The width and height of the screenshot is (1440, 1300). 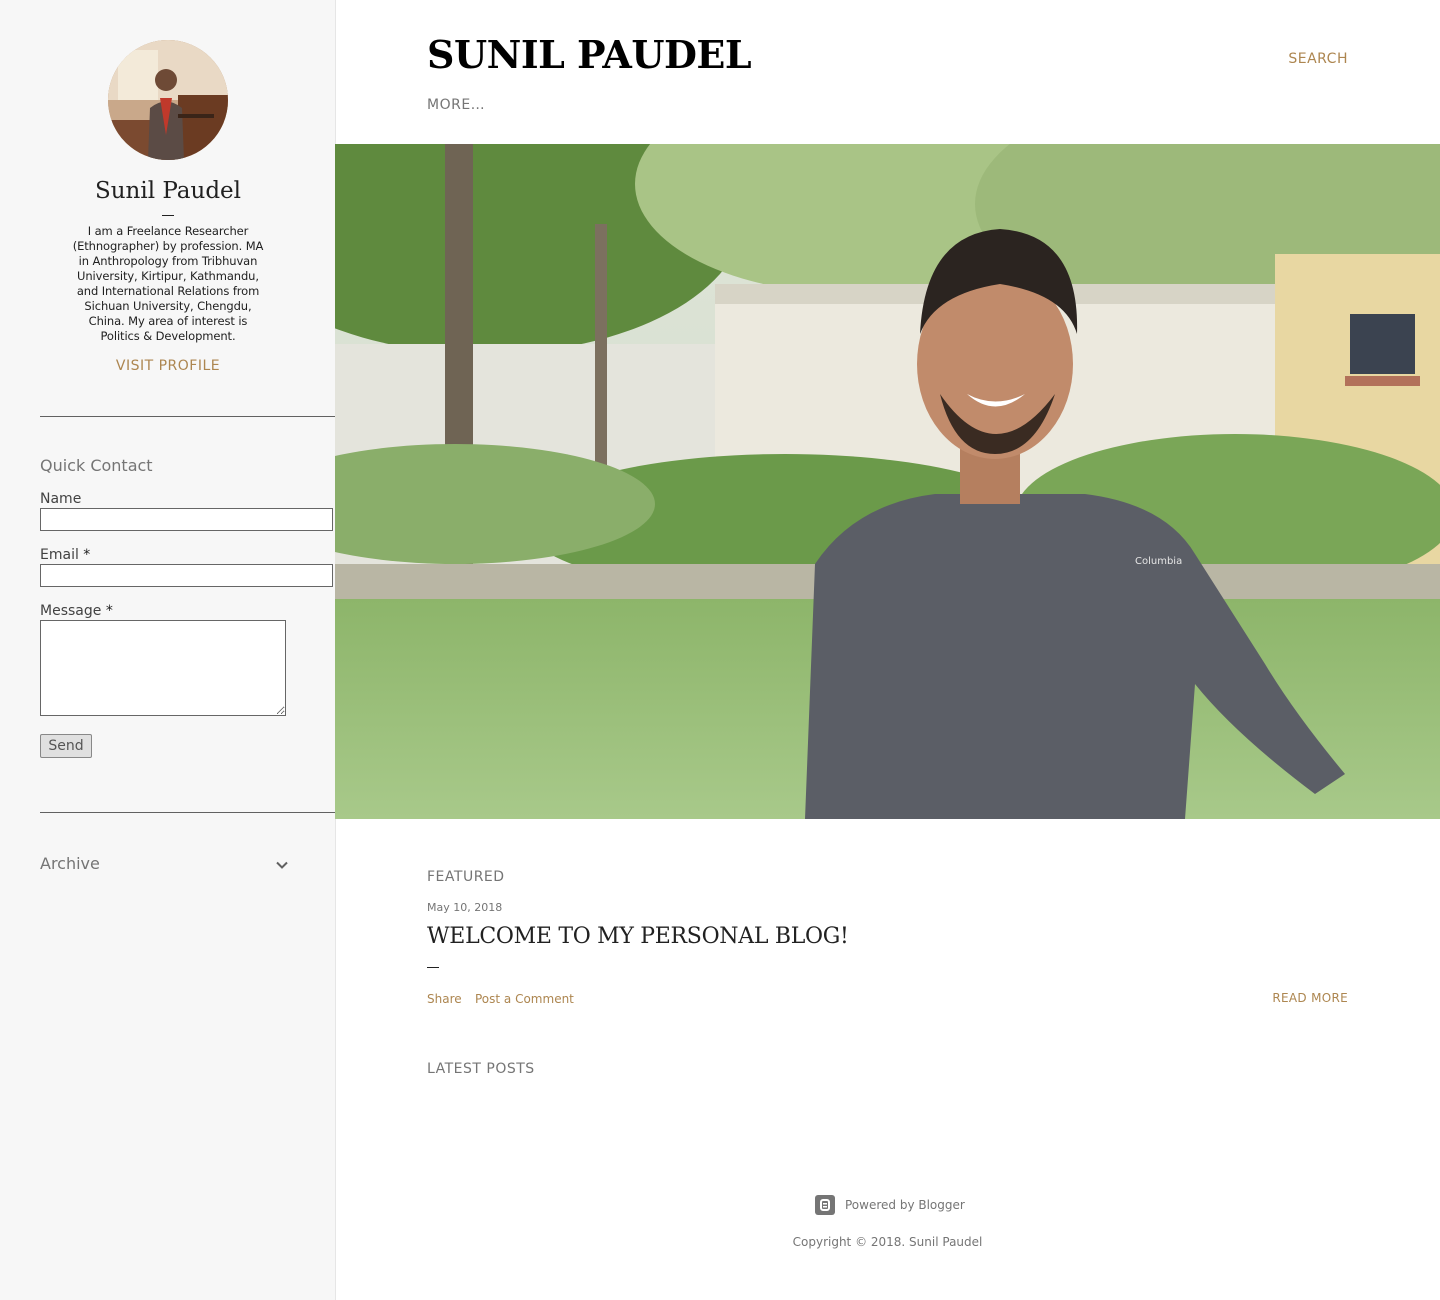 What do you see at coordinates (1318, 59) in the screenshot?
I see `search-button: SEARCH` at bounding box center [1318, 59].